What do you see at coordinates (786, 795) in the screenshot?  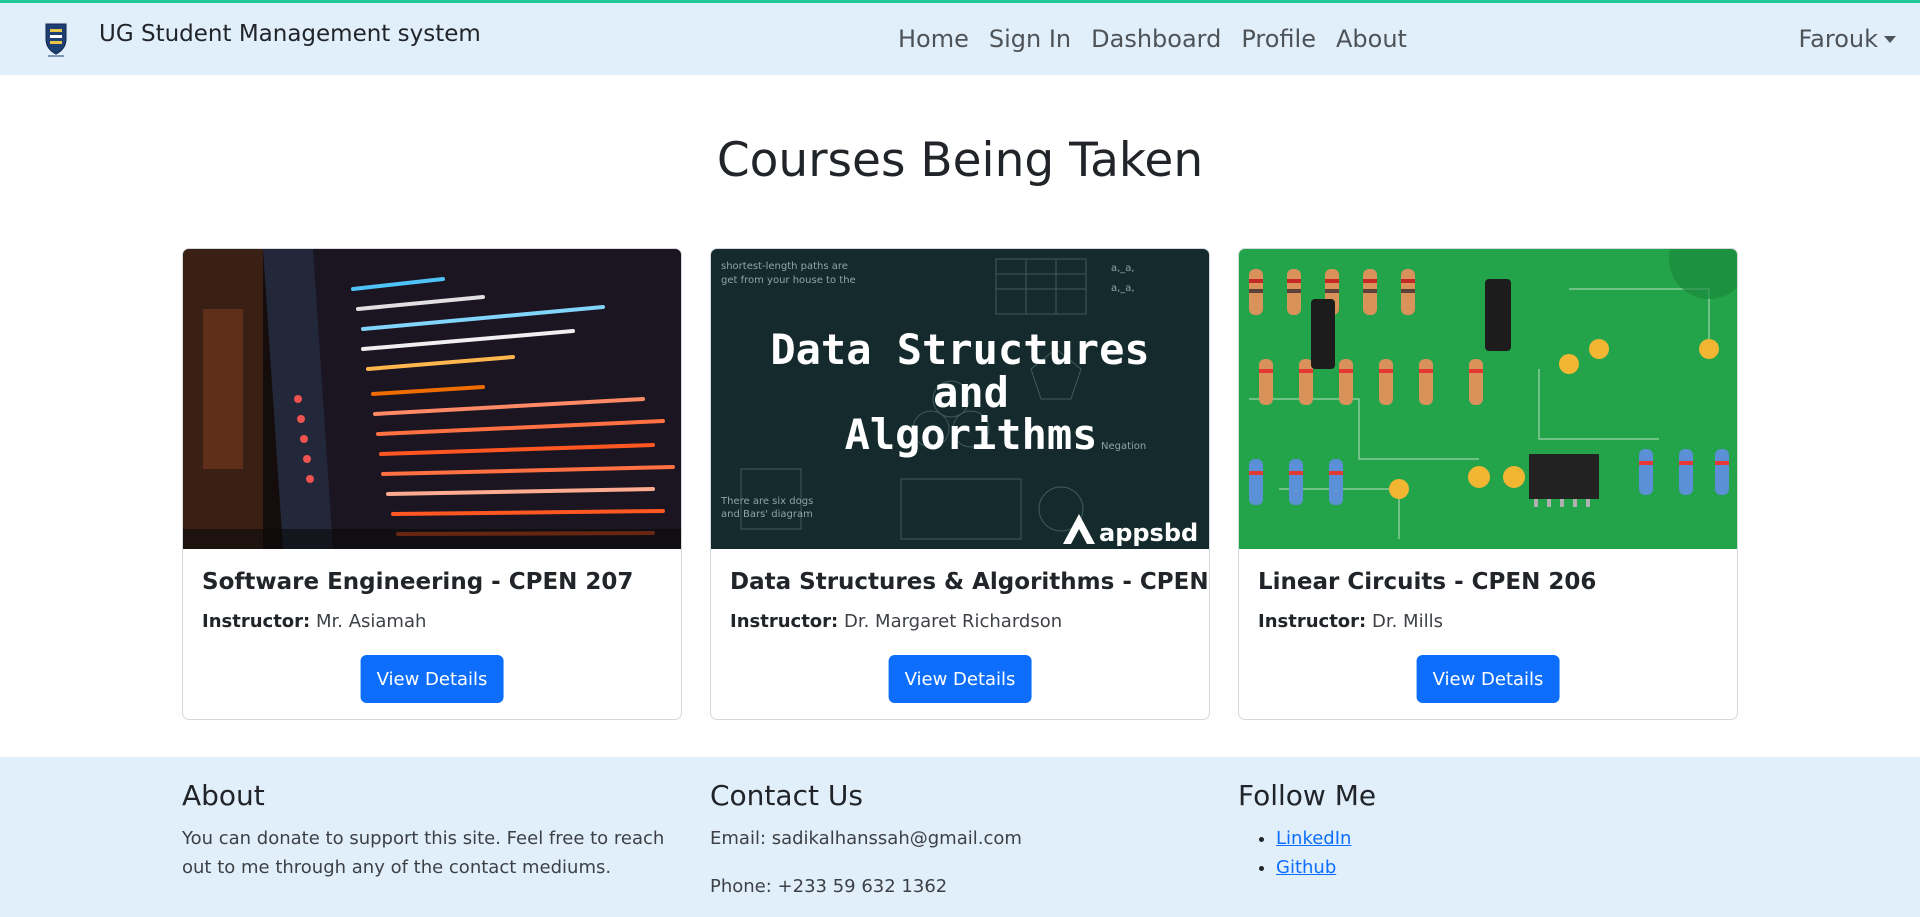 I see `footer-contact-heading: Contact Us` at bounding box center [786, 795].